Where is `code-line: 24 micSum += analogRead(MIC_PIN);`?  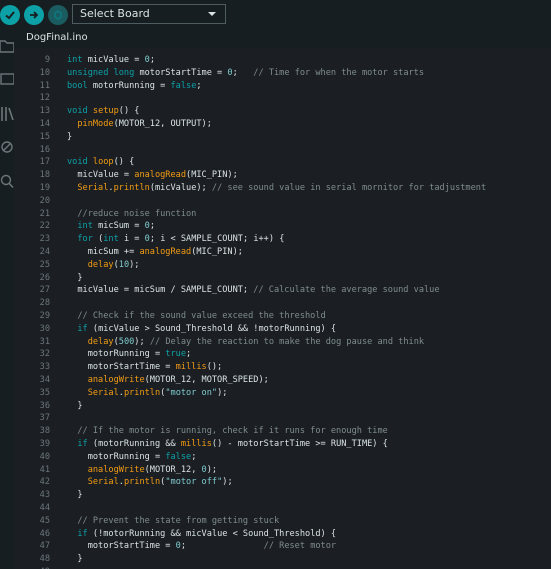 code-line: 24 micSum += analogRead(MIC_PIN); is located at coordinates (282, 252).